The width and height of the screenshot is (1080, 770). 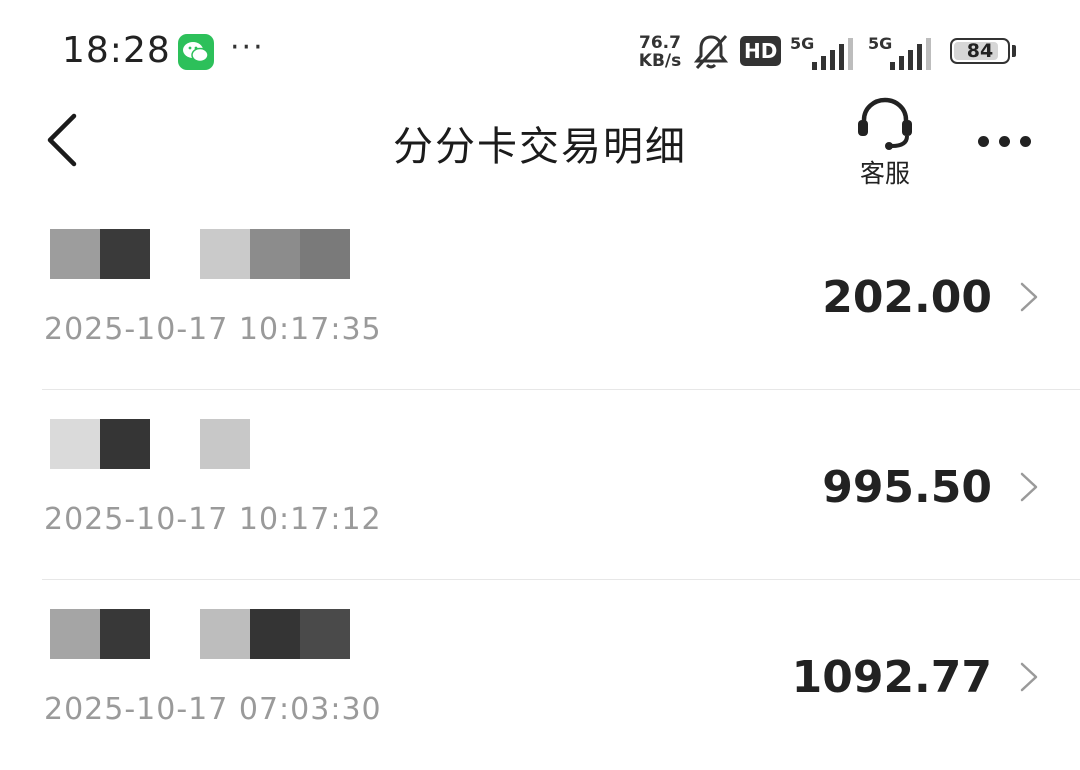 I want to click on back-button, so click(x=65, y=140).